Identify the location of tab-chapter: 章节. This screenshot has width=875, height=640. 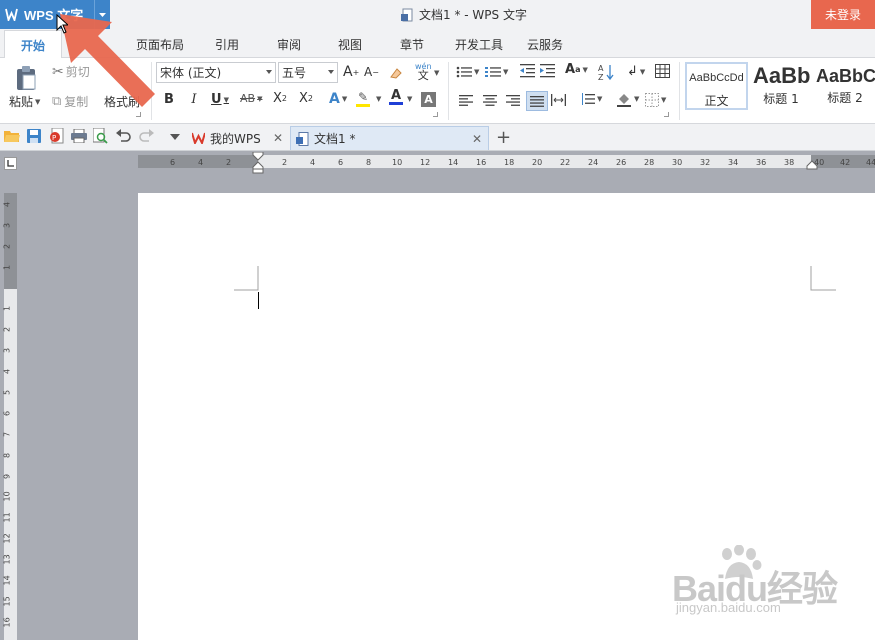
(412, 44).